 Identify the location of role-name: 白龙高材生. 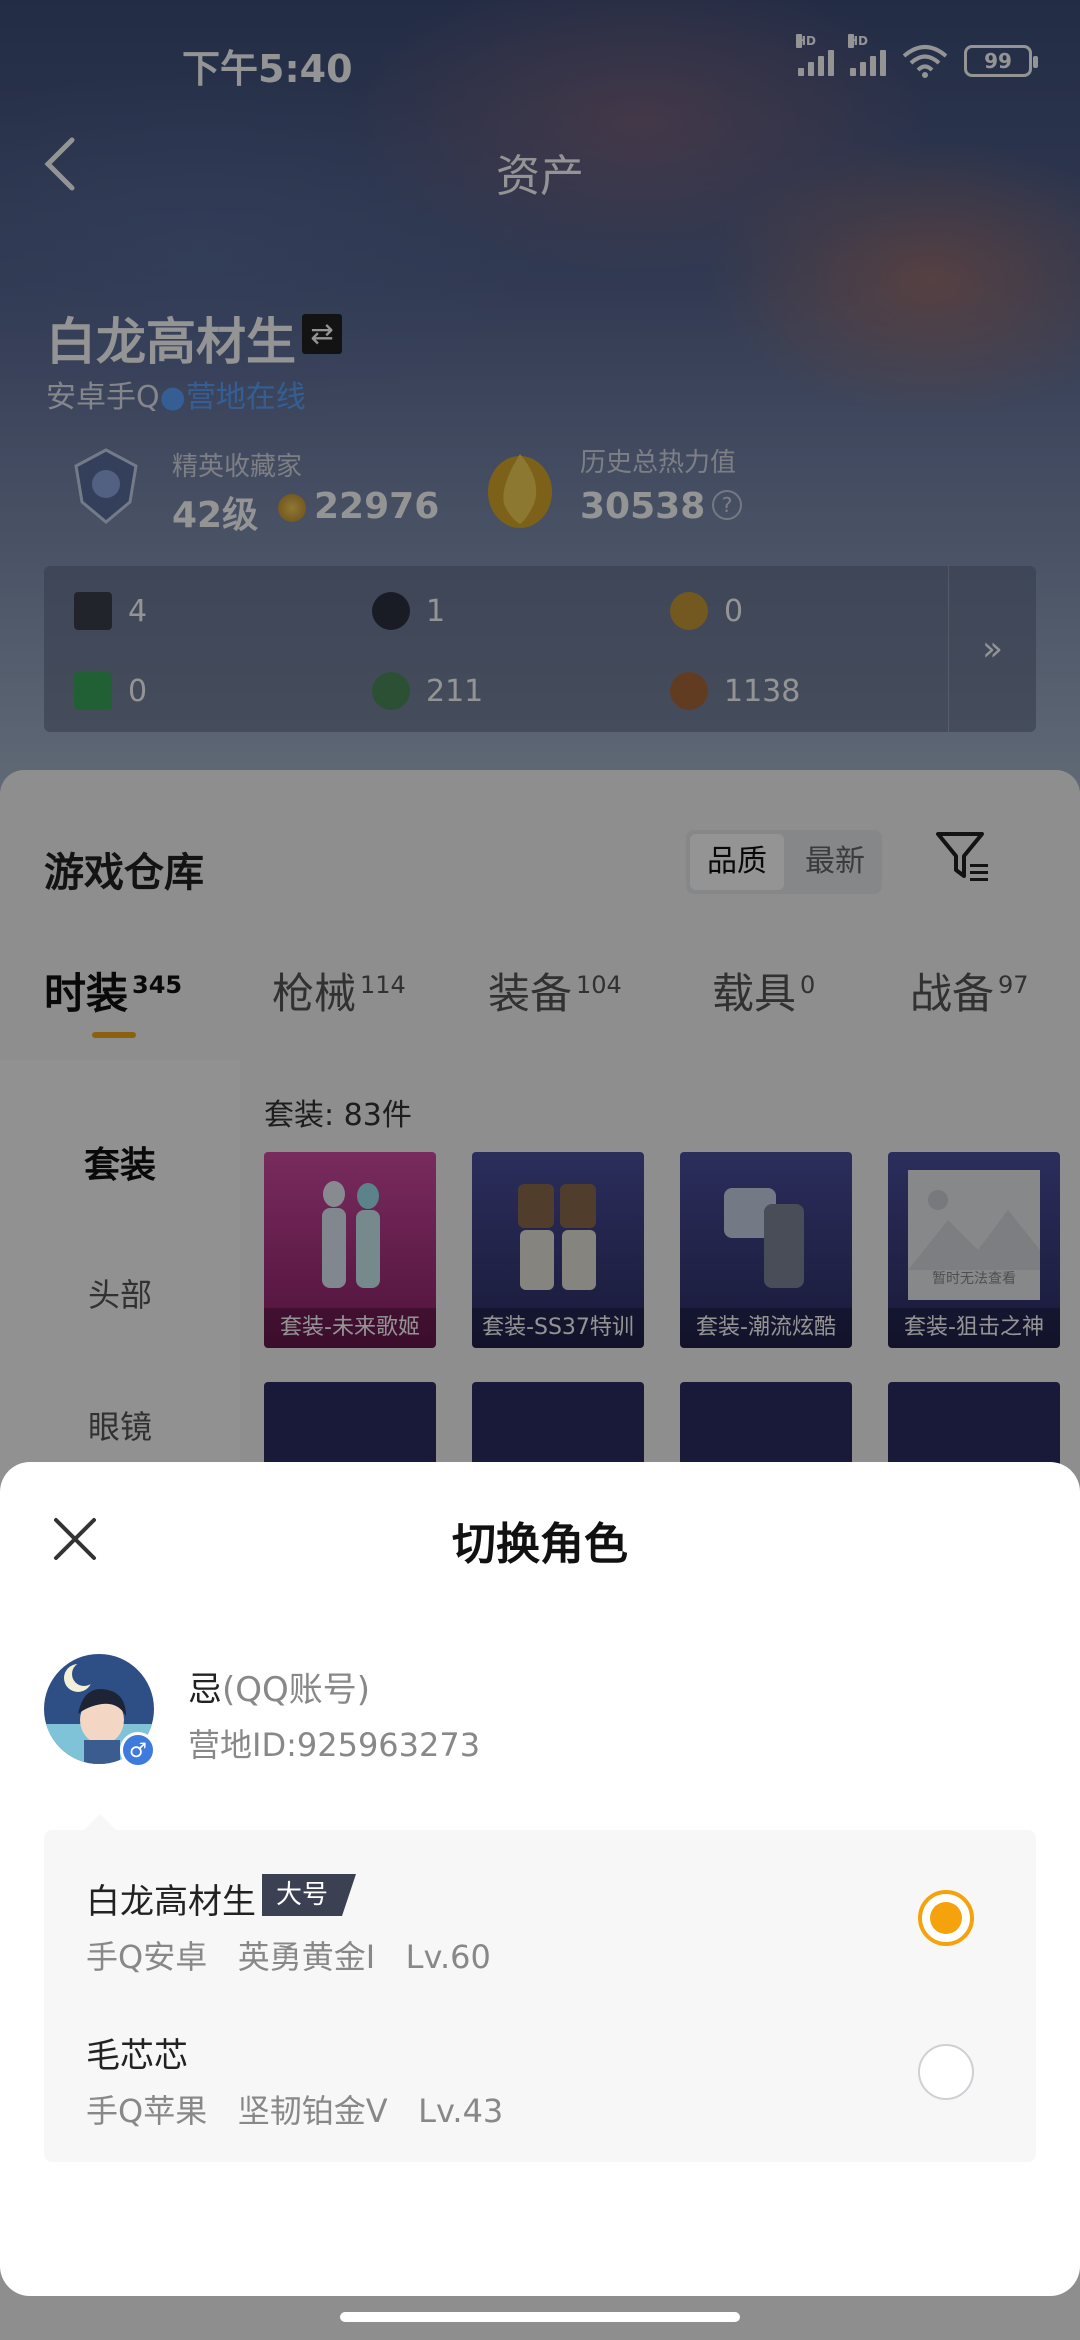
(171, 1902).